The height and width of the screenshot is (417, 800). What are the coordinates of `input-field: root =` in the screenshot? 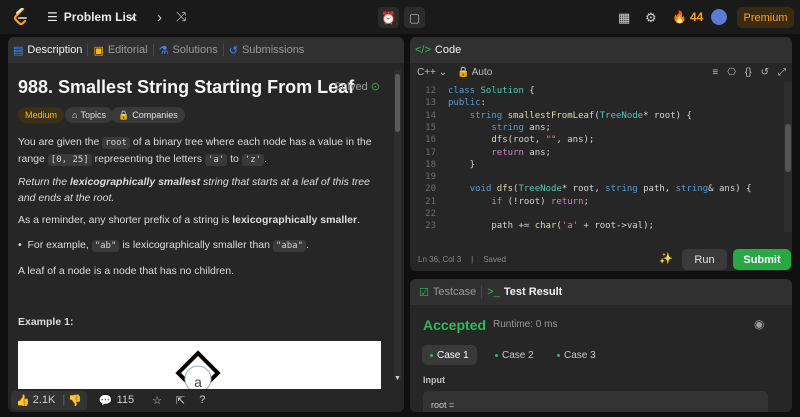 It's located at (595, 401).